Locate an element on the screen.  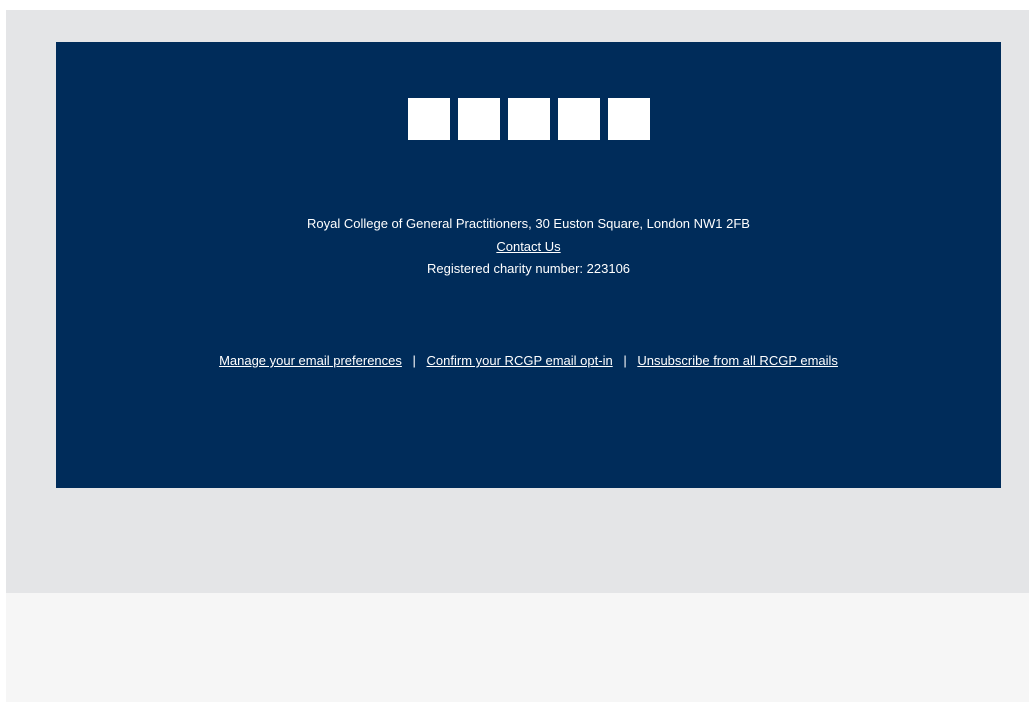
linkedin-icon is located at coordinates (528, 119).